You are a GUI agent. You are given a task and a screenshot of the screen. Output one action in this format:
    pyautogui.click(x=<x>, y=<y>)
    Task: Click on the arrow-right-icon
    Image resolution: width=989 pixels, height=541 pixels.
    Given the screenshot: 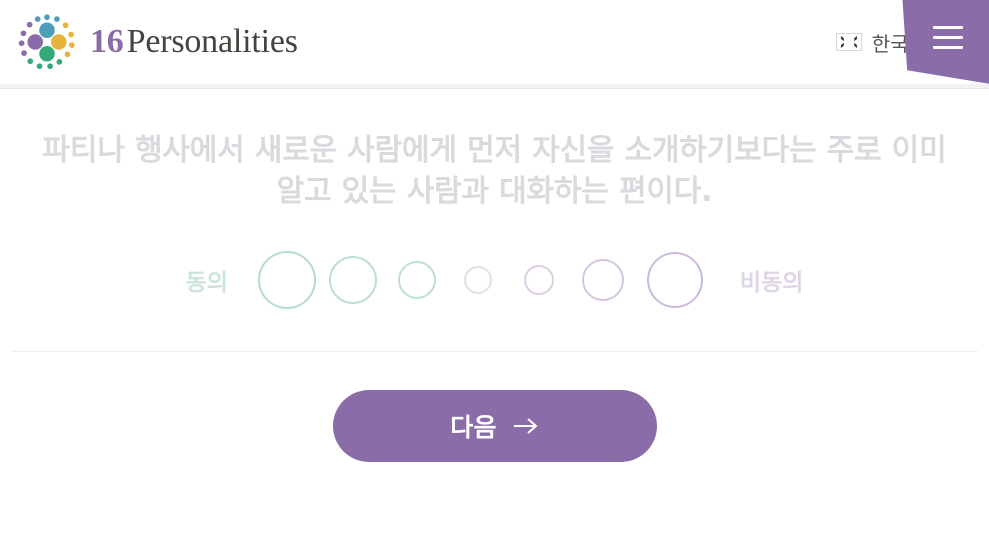 What is the action you would take?
    pyautogui.click(x=525, y=426)
    